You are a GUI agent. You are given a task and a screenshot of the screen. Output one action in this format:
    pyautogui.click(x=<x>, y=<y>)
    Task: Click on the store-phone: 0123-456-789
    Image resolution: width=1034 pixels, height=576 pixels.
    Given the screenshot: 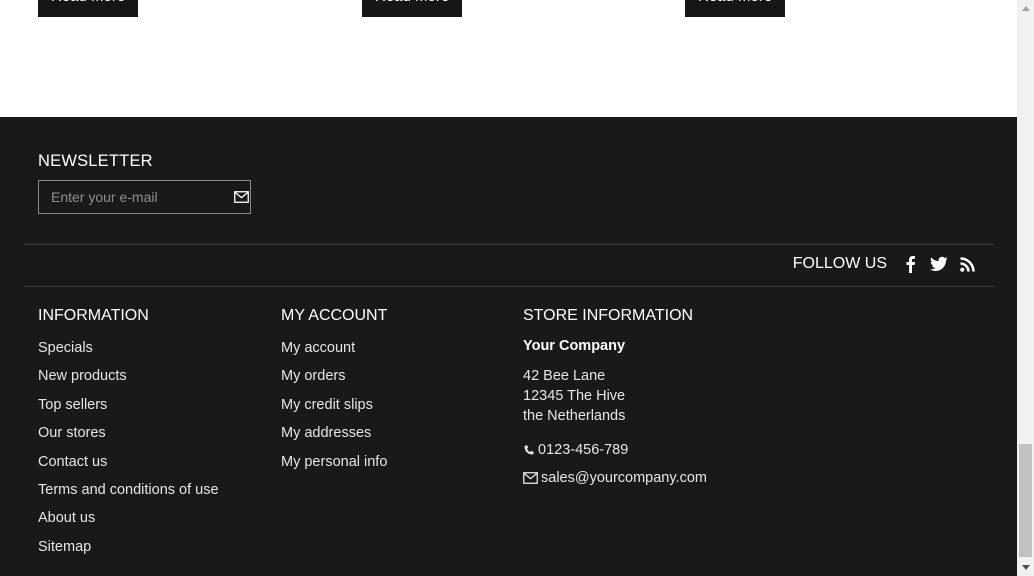 What is the action you would take?
    pyautogui.click(x=615, y=450)
    